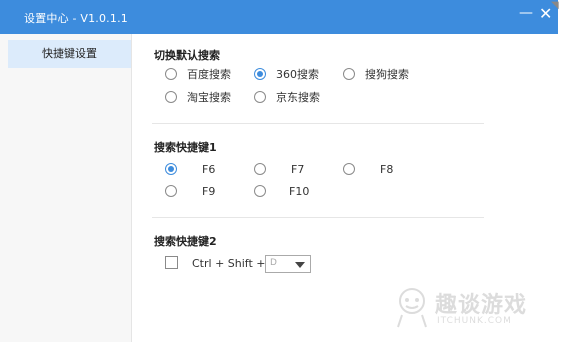 The height and width of the screenshot is (342, 561). Describe the element at coordinates (298, 169) in the screenshot. I see `radio-label: F7` at that location.